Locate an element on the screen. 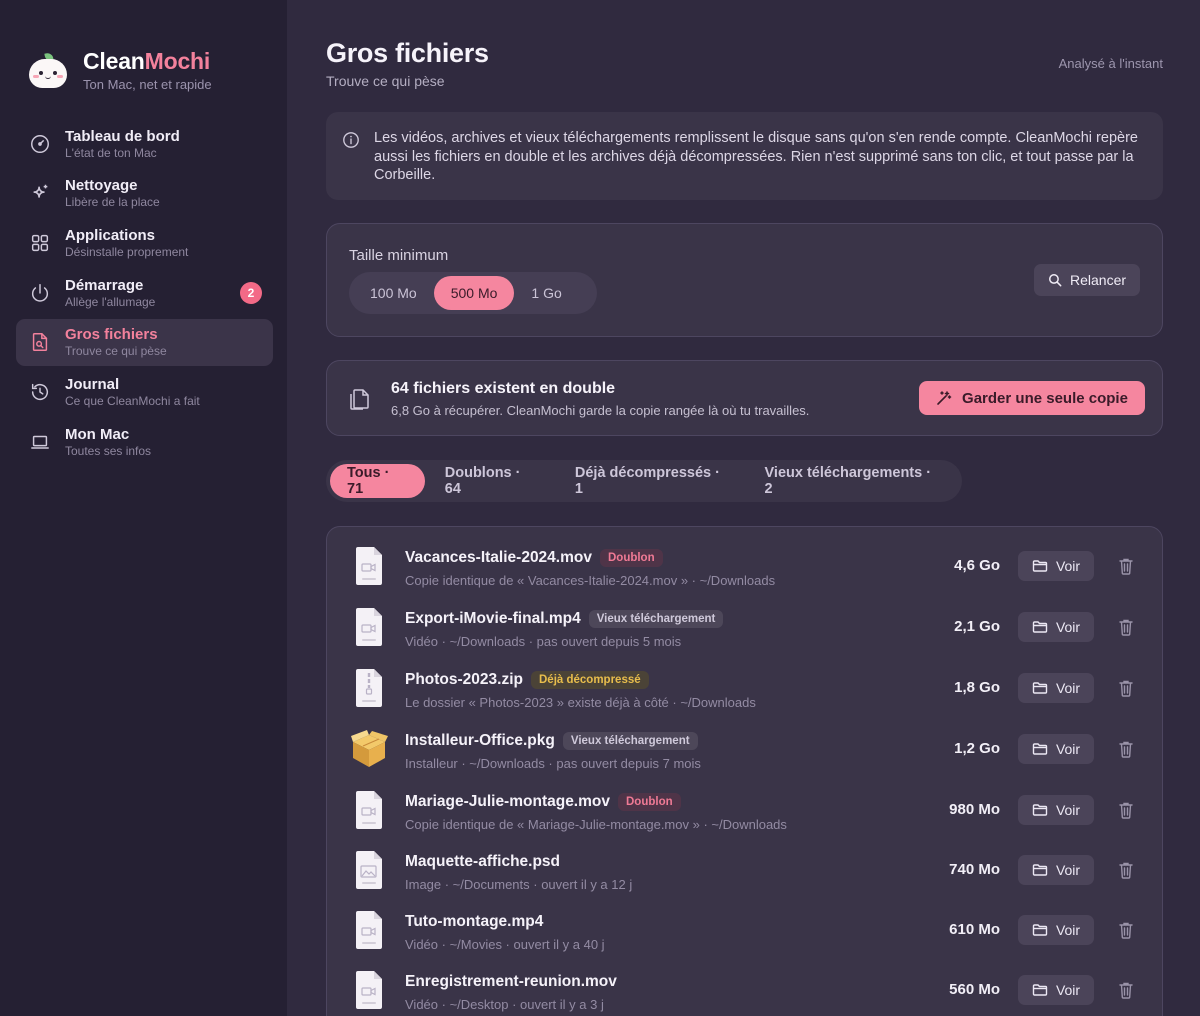  sidebar-item-cleaning: Nettoyage Libère de la place is located at coordinates (144, 193).